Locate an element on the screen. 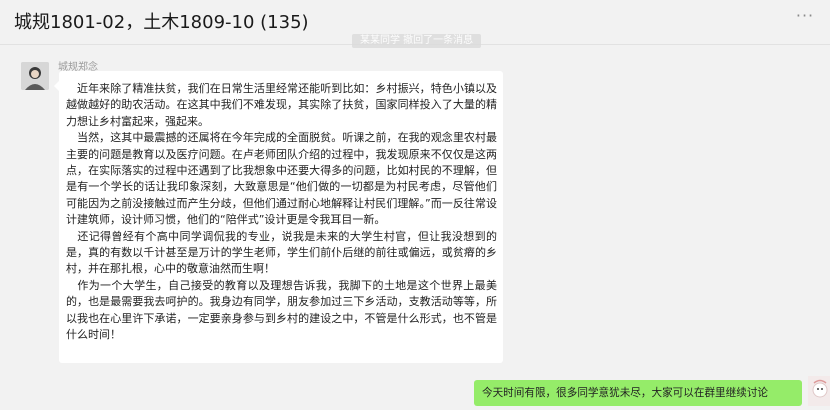 This screenshot has height=410, width=830. recall-notice: 某某同学 撤回了一条消息 is located at coordinates (417, 41).